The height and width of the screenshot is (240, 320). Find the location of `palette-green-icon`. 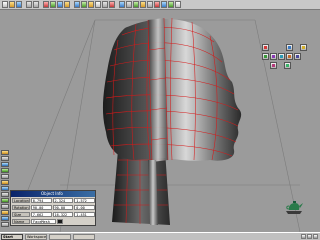

palette-green-icon is located at coordinates (265, 56).